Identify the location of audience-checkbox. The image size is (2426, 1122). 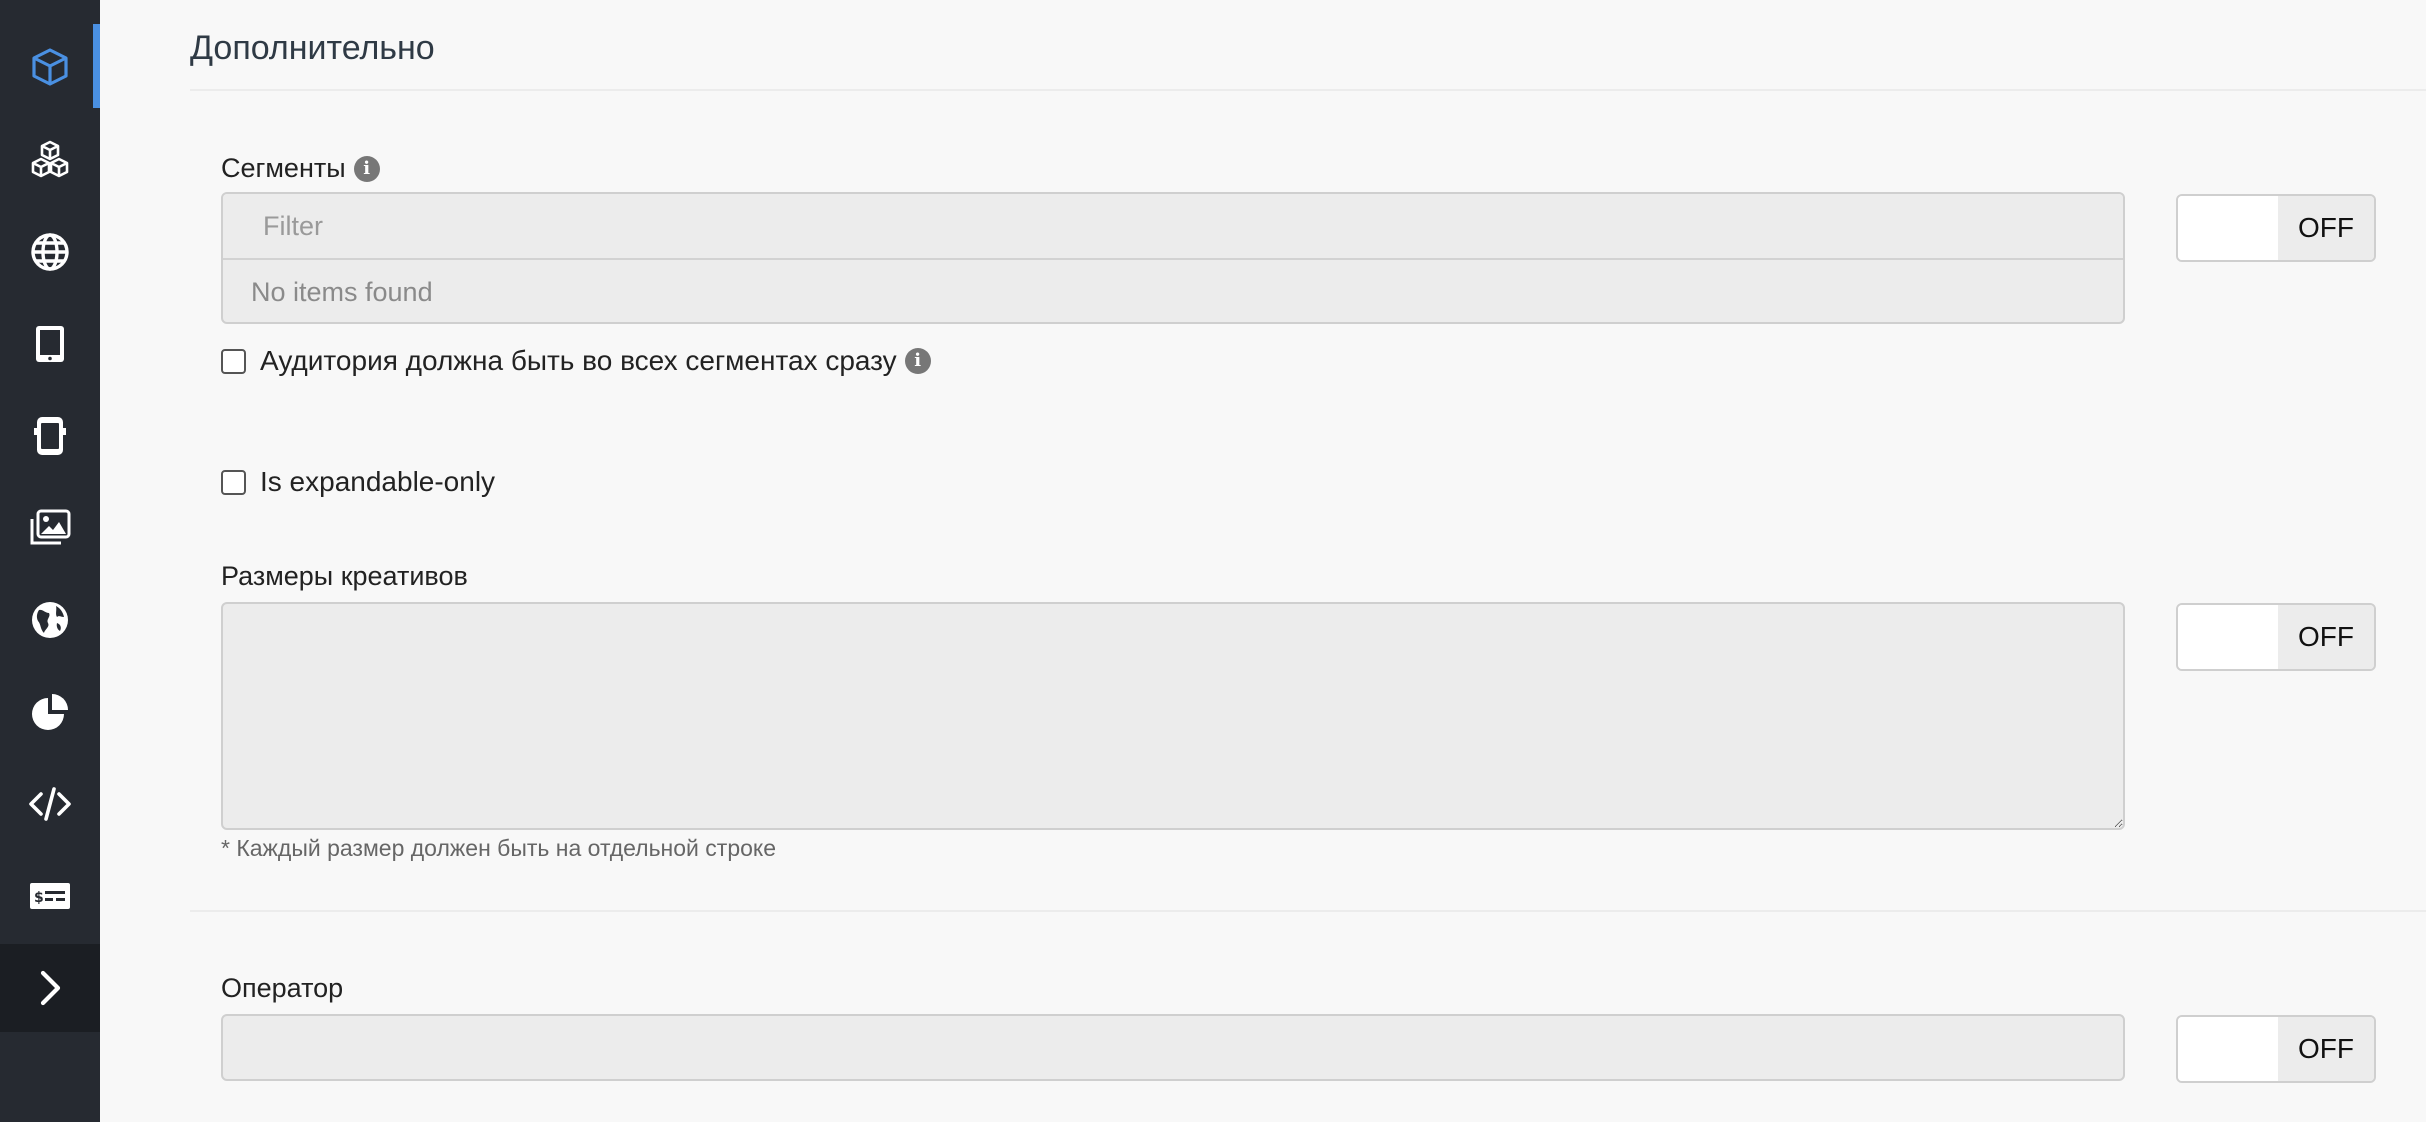
(233, 361).